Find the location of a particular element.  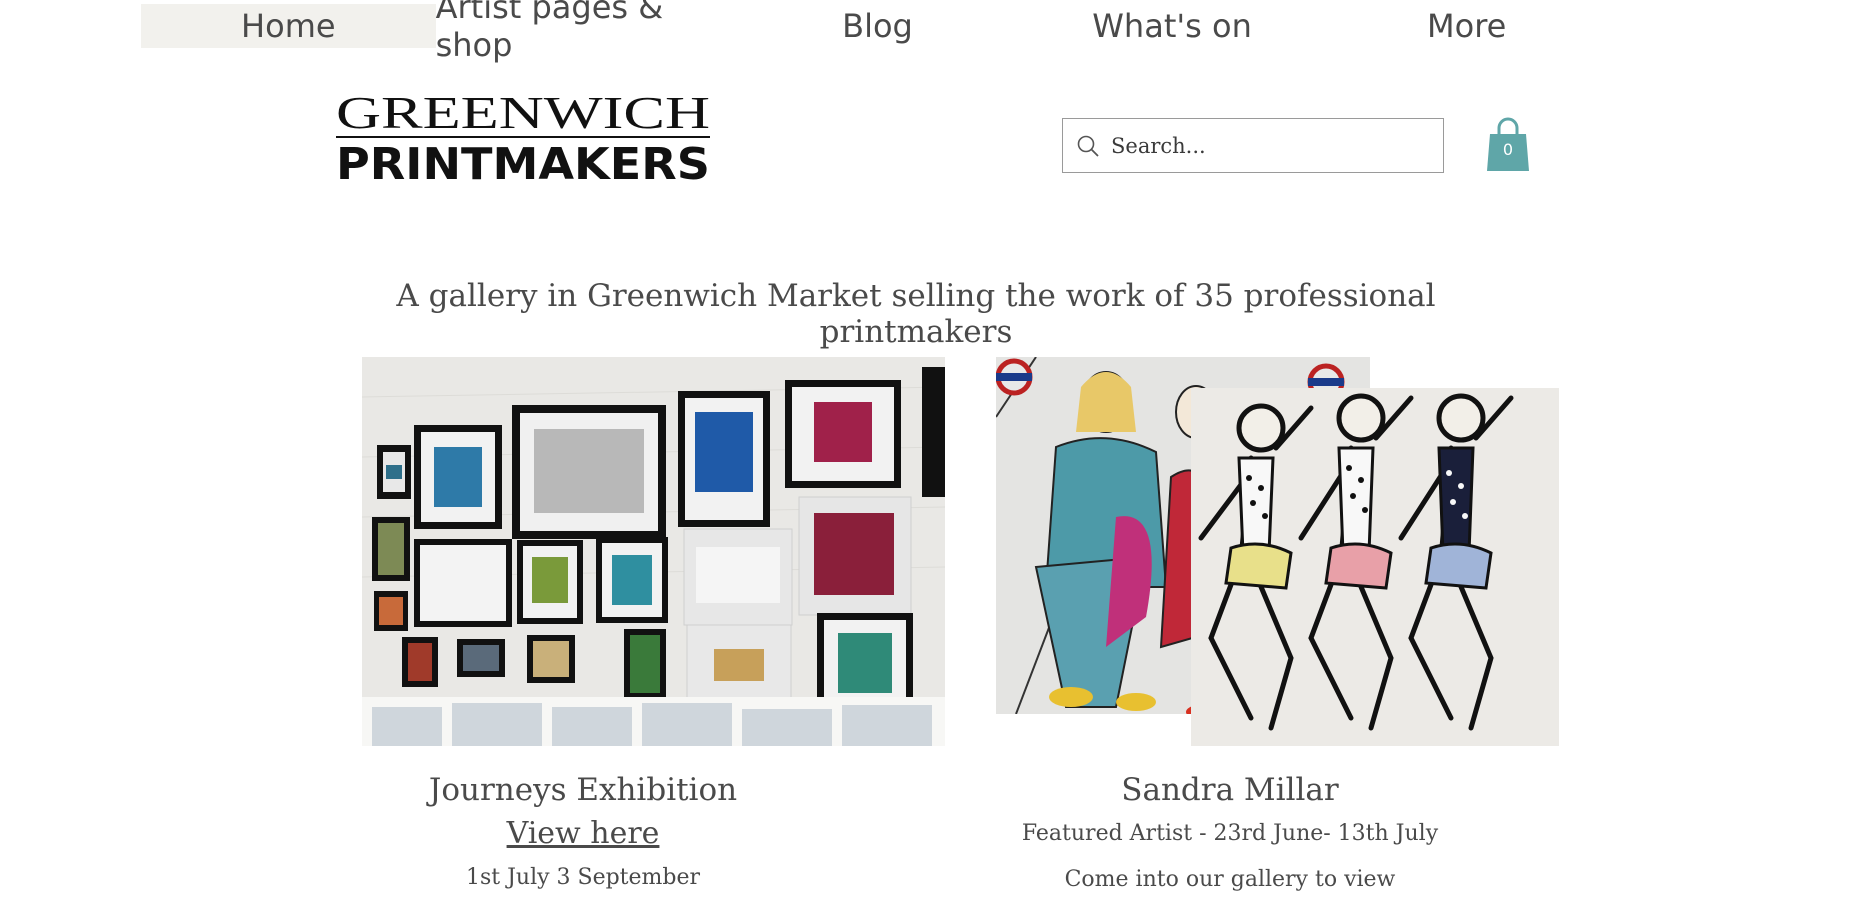

nav-artist-pages-shop: Artist pages & shop is located at coordinates (583, 32).